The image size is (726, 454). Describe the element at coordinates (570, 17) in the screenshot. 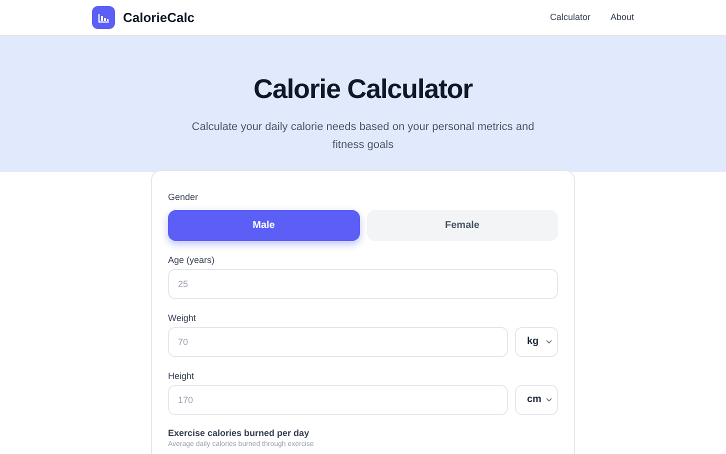

I see `nav-link: Calculator` at that location.